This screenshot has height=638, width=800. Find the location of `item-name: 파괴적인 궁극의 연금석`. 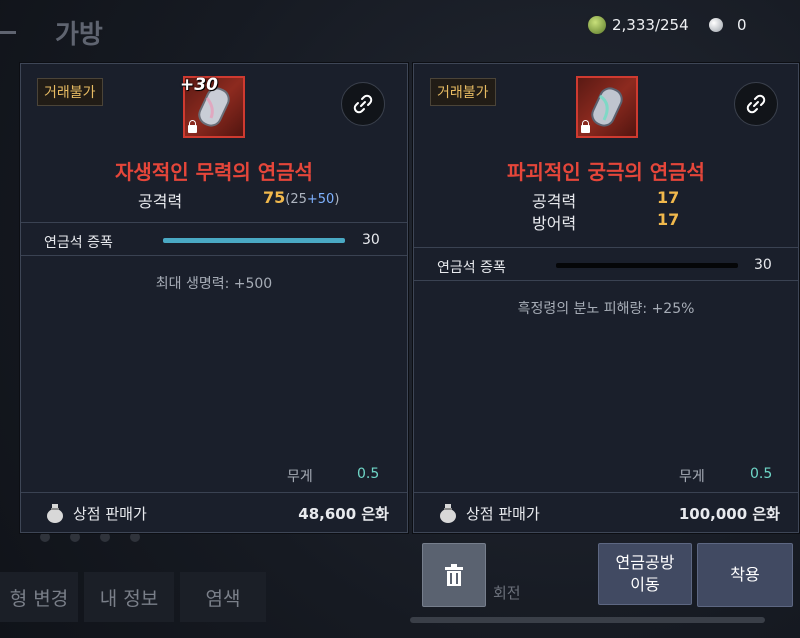

item-name: 파괴적인 궁극의 연금석 is located at coordinates (606, 172).